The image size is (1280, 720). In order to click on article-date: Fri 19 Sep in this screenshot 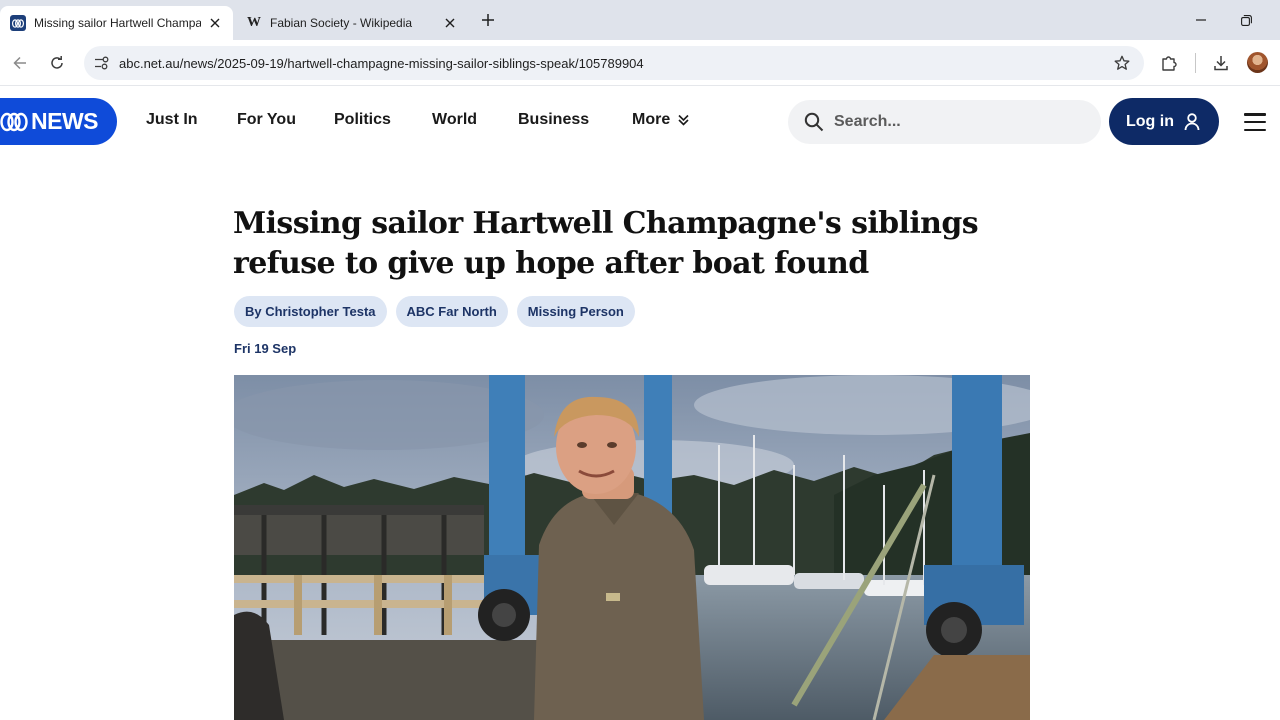, I will do `click(265, 348)`.